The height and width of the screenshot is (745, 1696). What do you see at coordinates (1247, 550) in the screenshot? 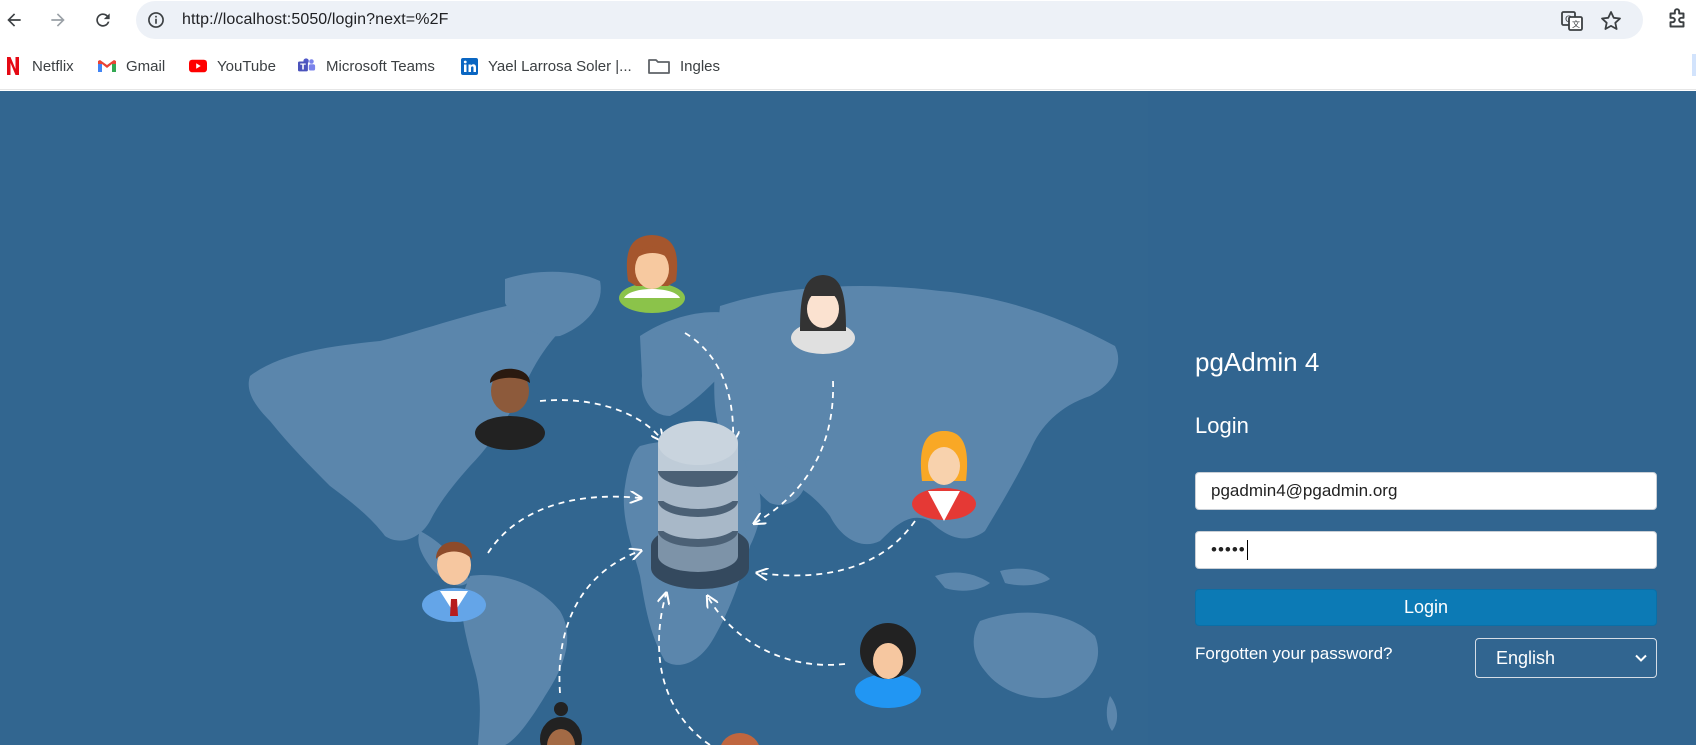
I see `text-caret` at bounding box center [1247, 550].